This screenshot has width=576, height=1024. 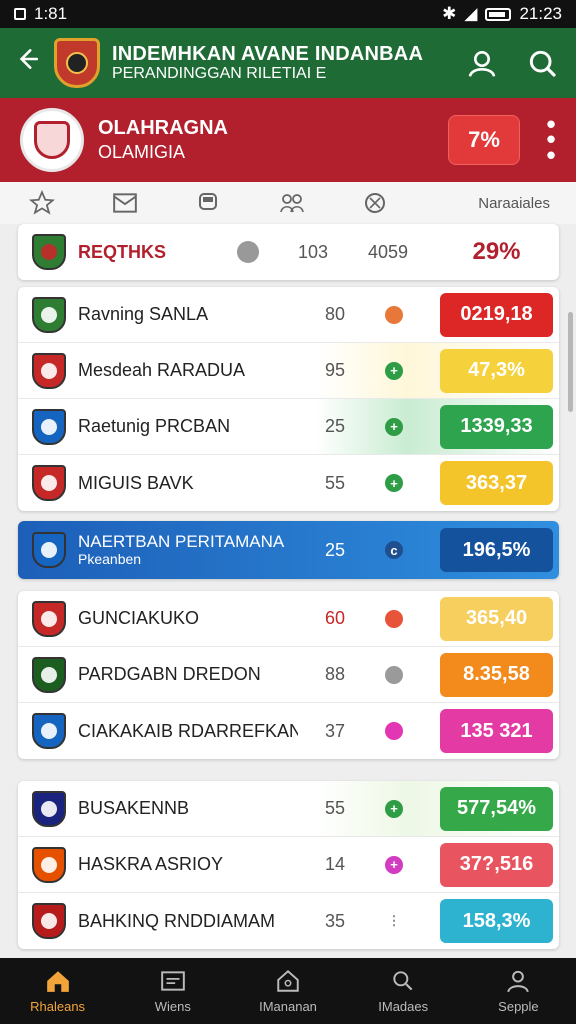 What do you see at coordinates (335, 618) in the screenshot?
I see `row-number: 60` at bounding box center [335, 618].